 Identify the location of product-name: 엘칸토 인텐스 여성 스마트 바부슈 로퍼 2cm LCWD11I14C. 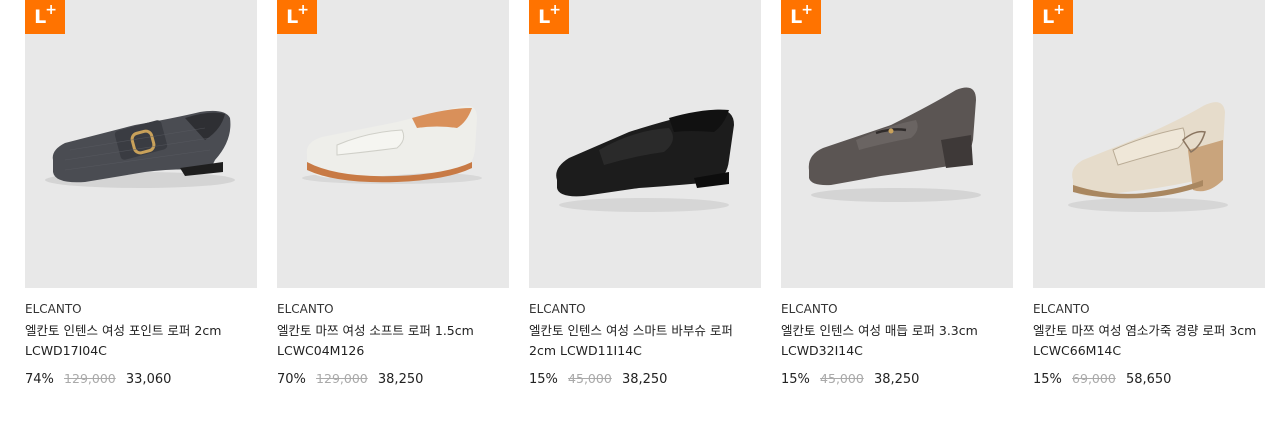
(645, 341).